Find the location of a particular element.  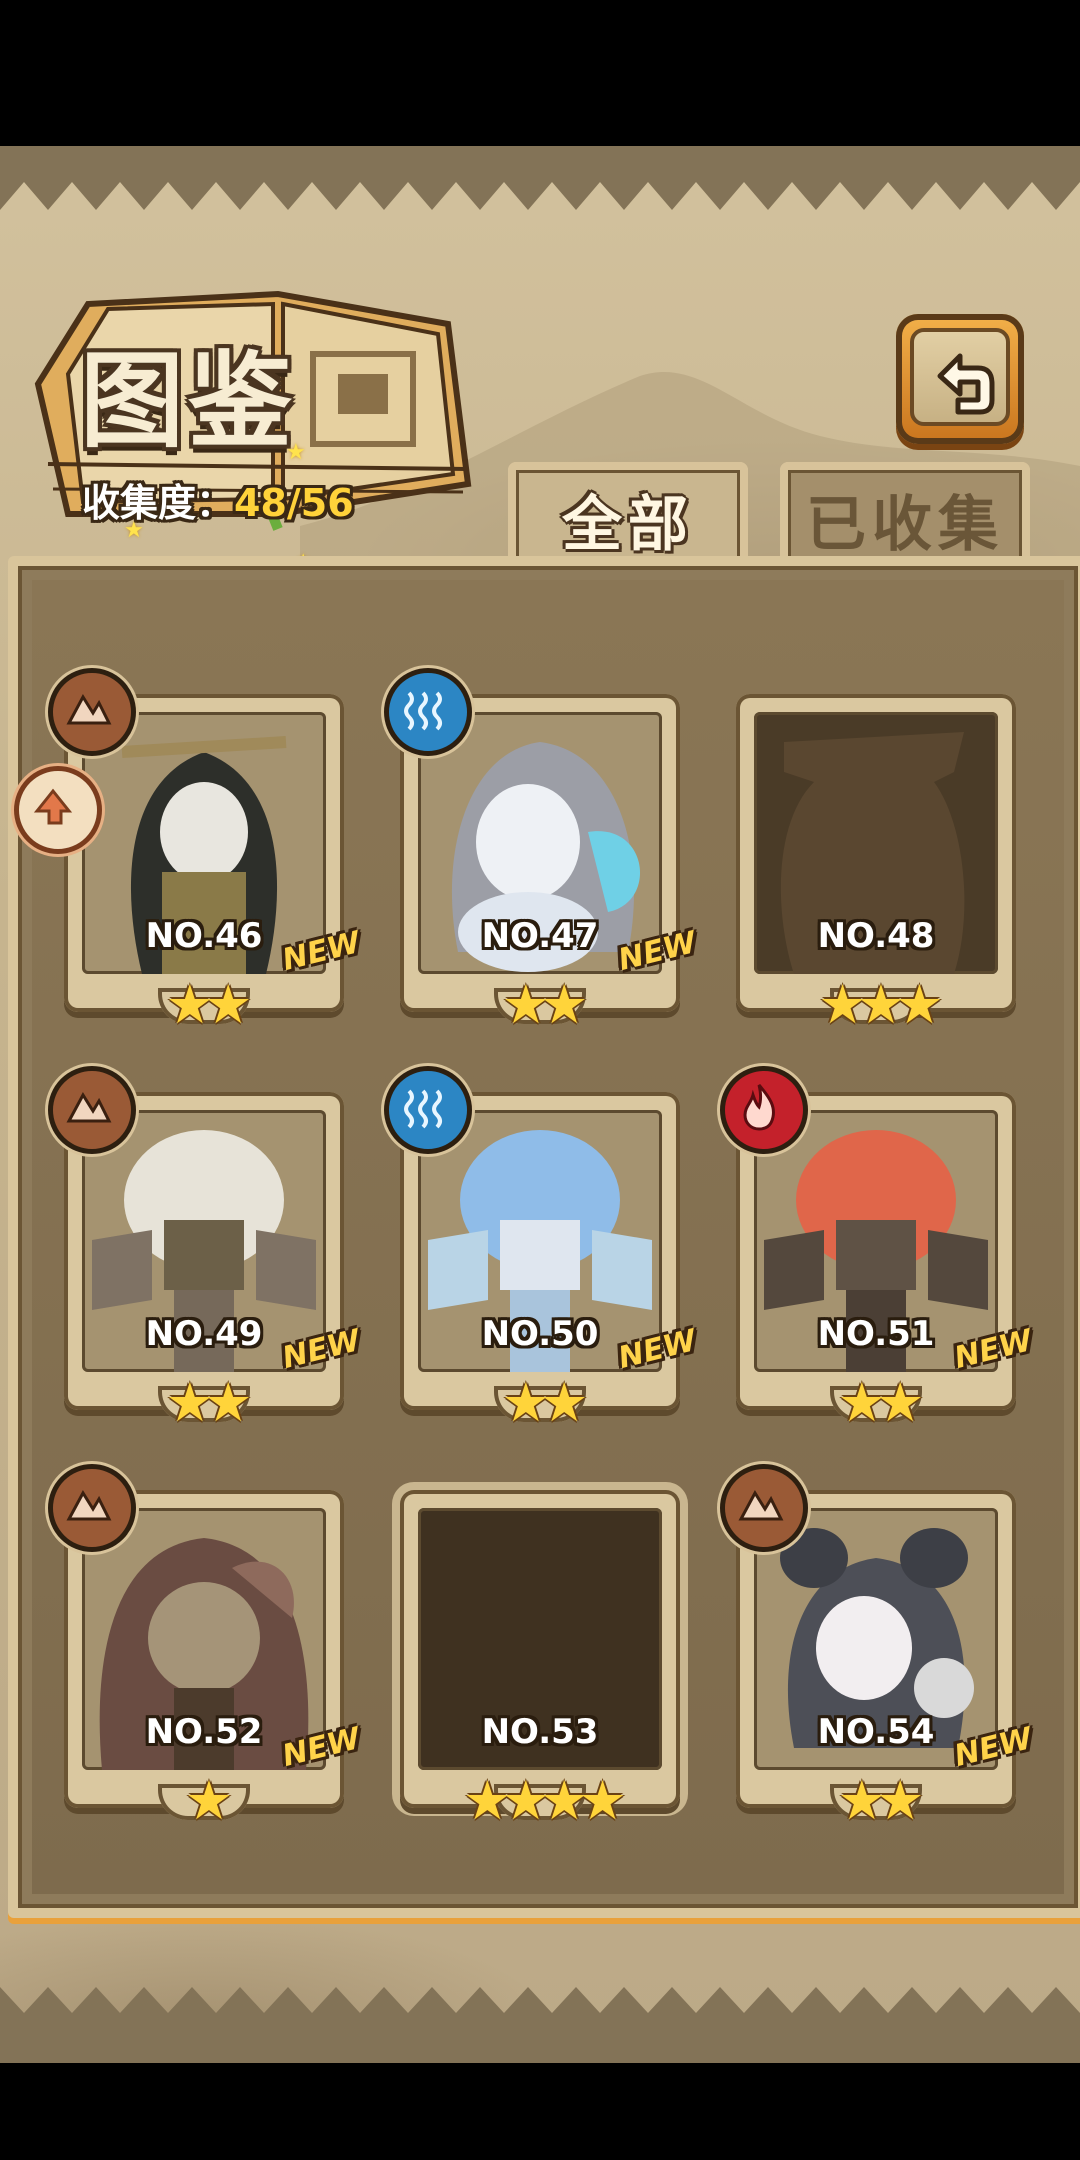

tab-all-label: 全部 is located at coordinates (628, 525).